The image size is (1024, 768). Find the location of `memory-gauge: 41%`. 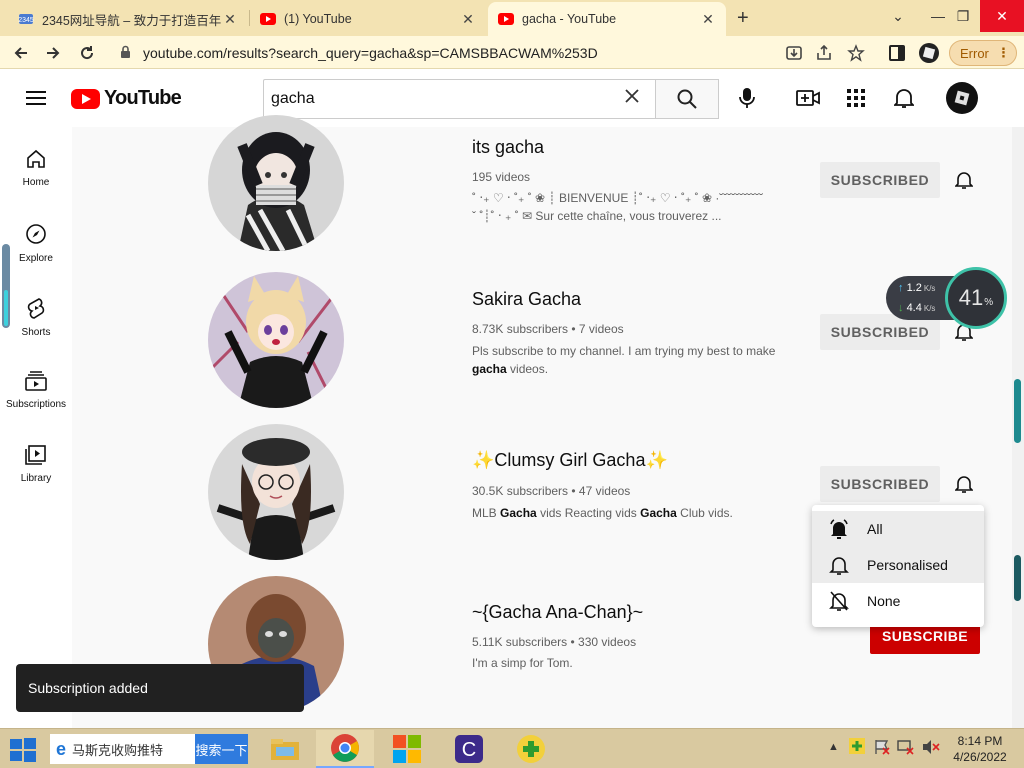

memory-gauge: 41% is located at coordinates (976, 298).